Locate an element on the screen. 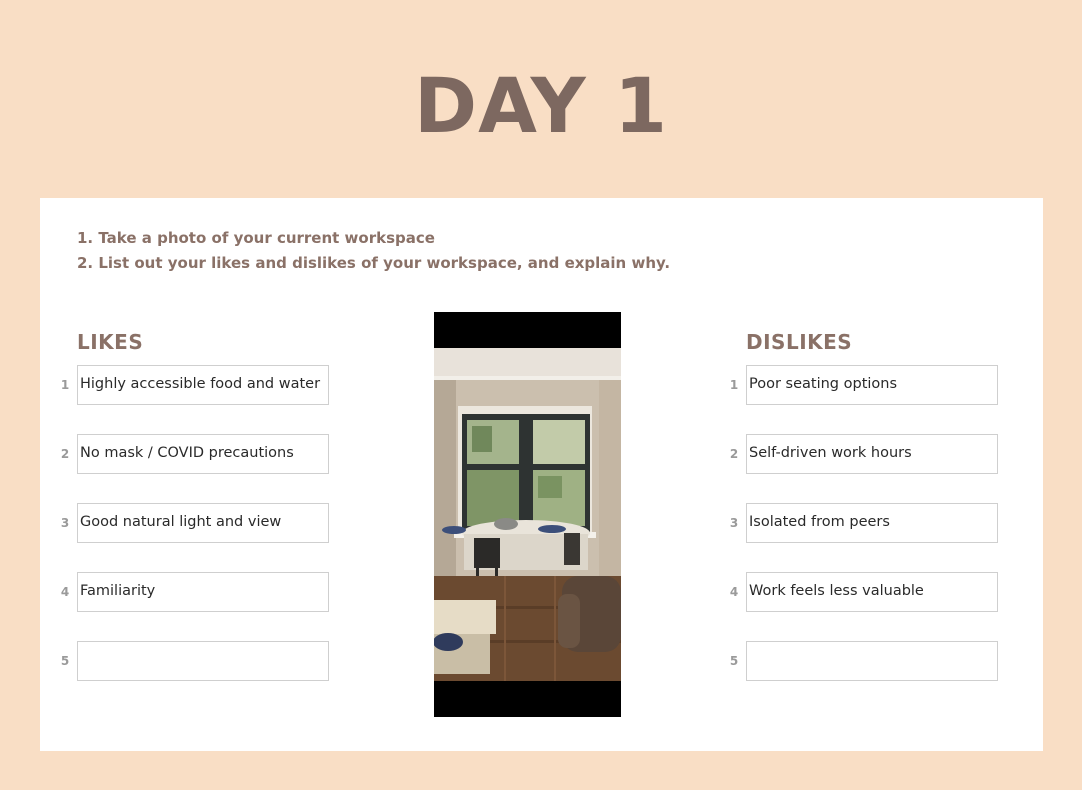 The height and width of the screenshot is (790, 1082). likes-heading: LIKES is located at coordinates (110, 342).